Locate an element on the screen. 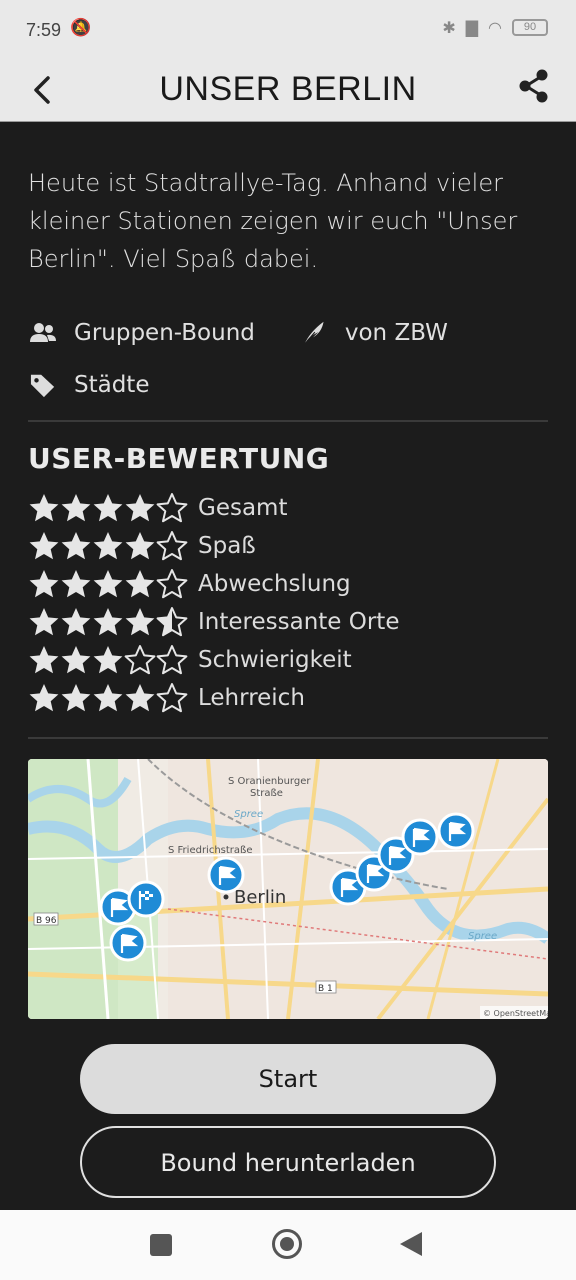 This screenshot has height=1280, width=576. share-icon is located at coordinates (534, 86).